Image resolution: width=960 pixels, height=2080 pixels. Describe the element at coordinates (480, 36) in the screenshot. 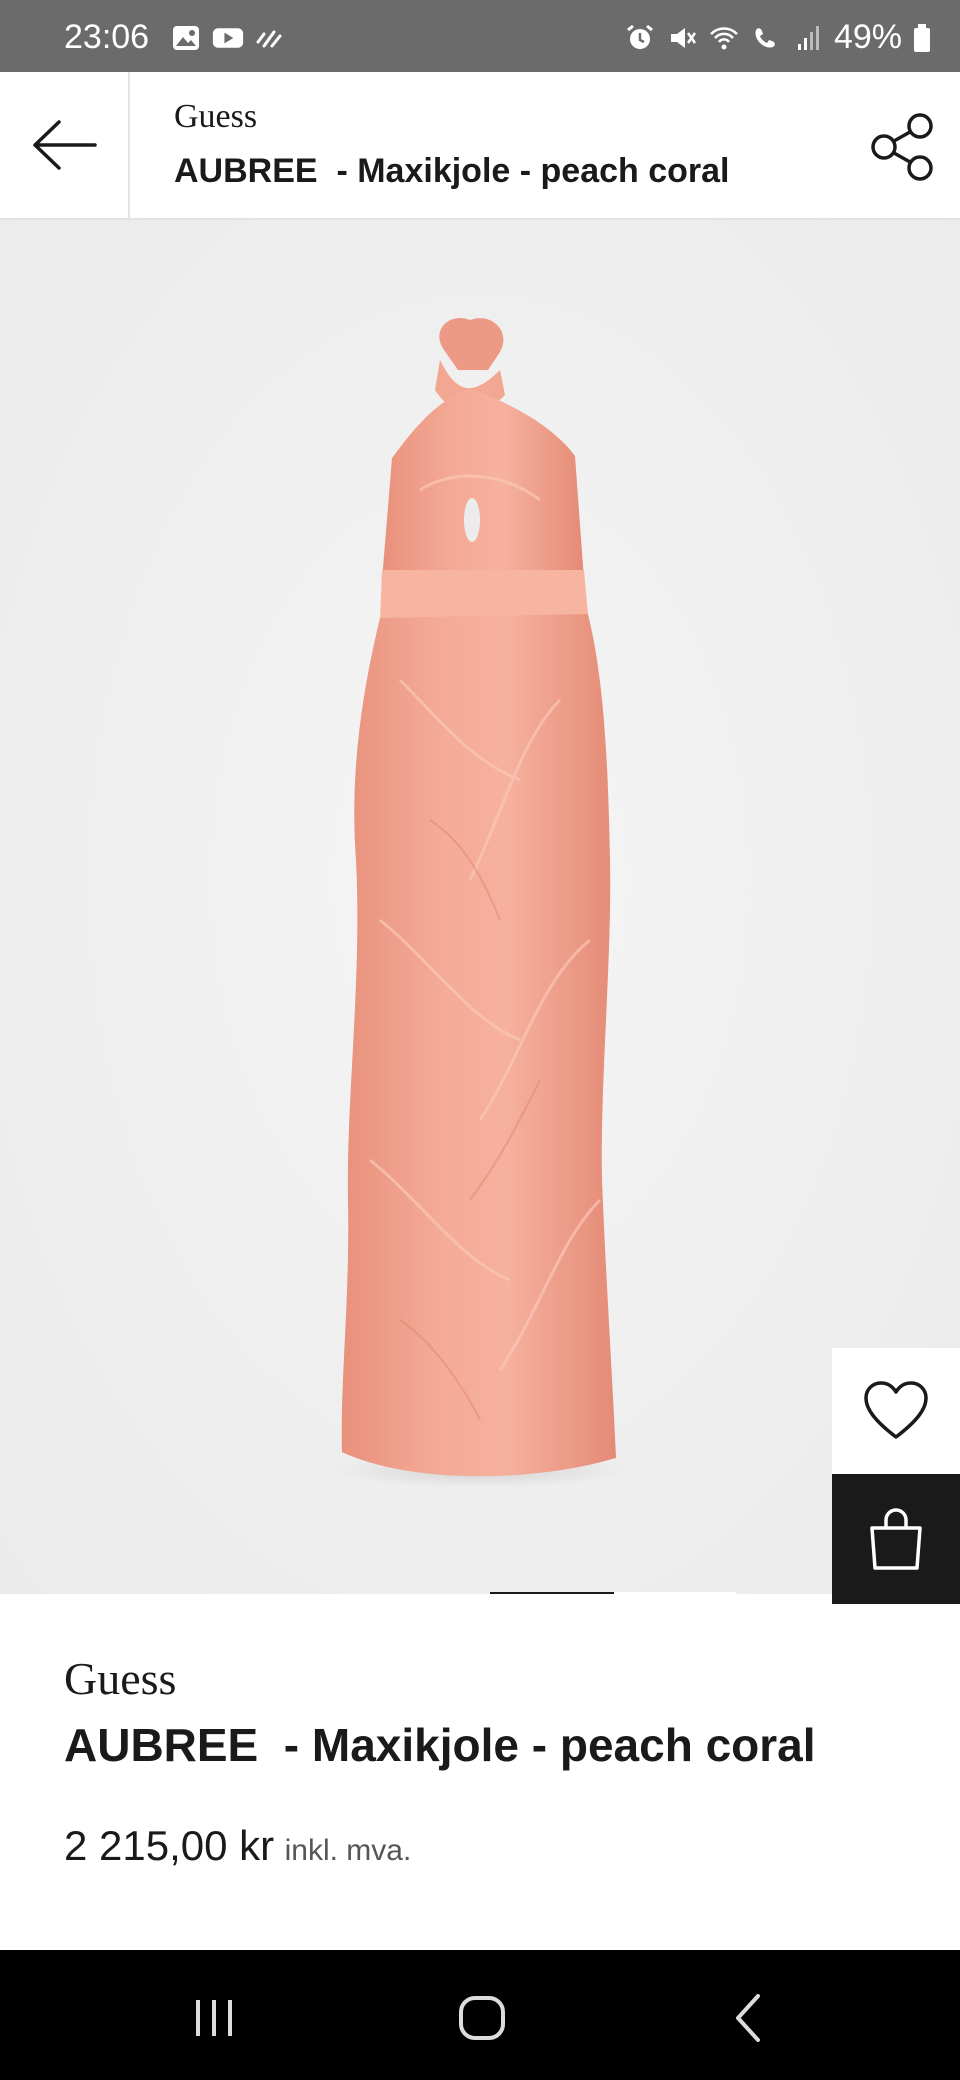

I see `status-bar: 23:06 49%` at that location.